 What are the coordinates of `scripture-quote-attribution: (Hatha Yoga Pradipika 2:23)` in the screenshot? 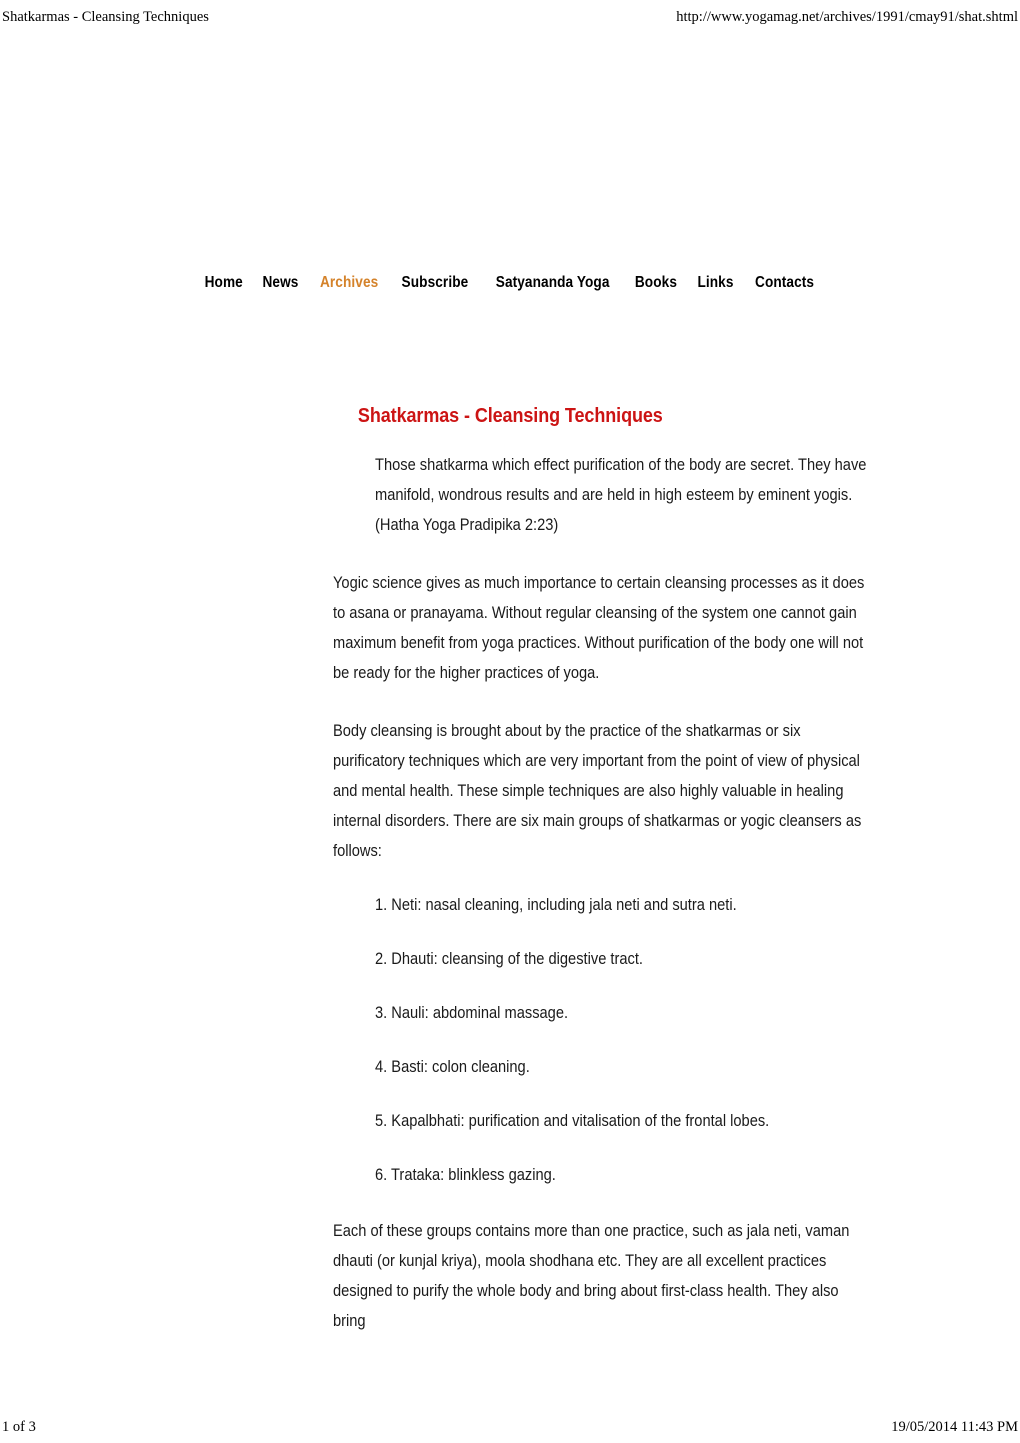 It's located at (467, 525).